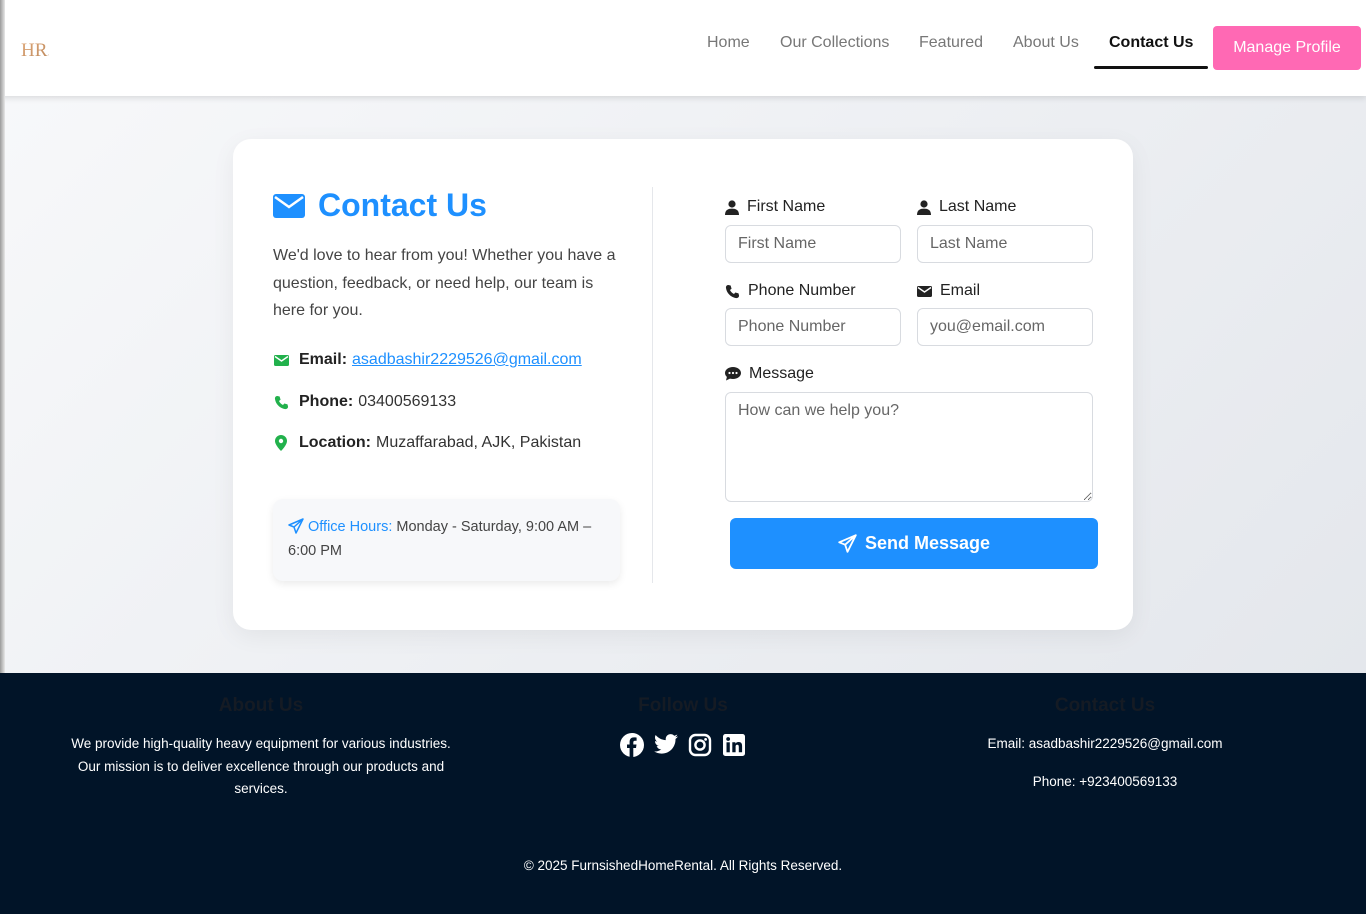 The width and height of the screenshot is (1366, 914). I want to click on contact-title-text: Contact Us, so click(402, 205).